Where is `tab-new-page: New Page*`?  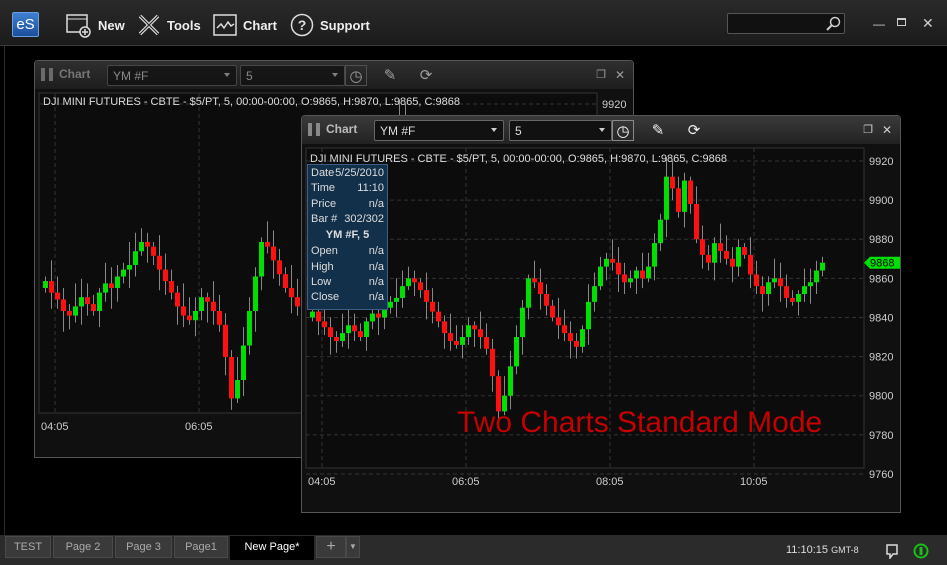 tab-new-page: New Page* is located at coordinates (272, 548).